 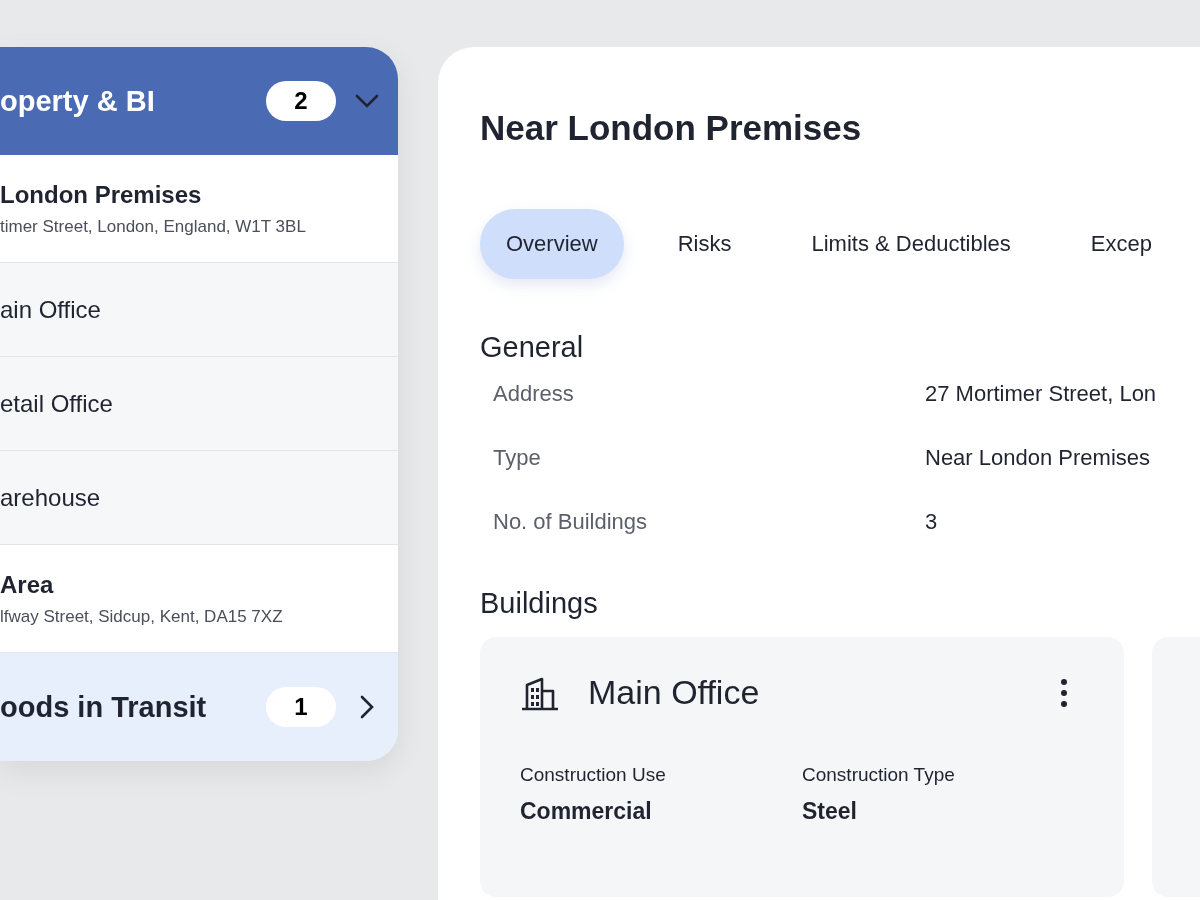 What do you see at coordinates (199, 498) in the screenshot?
I see `building-item: arehouse` at bounding box center [199, 498].